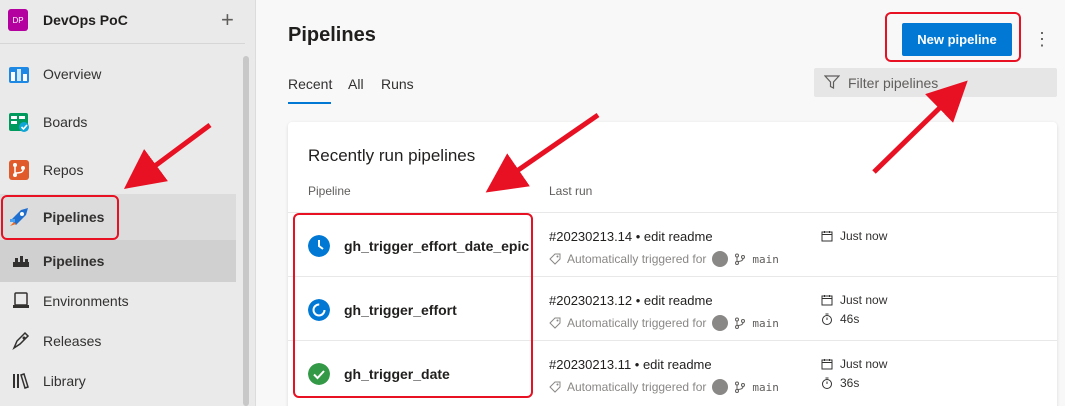 This screenshot has width=1065, height=406. What do you see at coordinates (356, 84) in the screenshot?
I see `tab-all: All` at bounding box center [356, 84].